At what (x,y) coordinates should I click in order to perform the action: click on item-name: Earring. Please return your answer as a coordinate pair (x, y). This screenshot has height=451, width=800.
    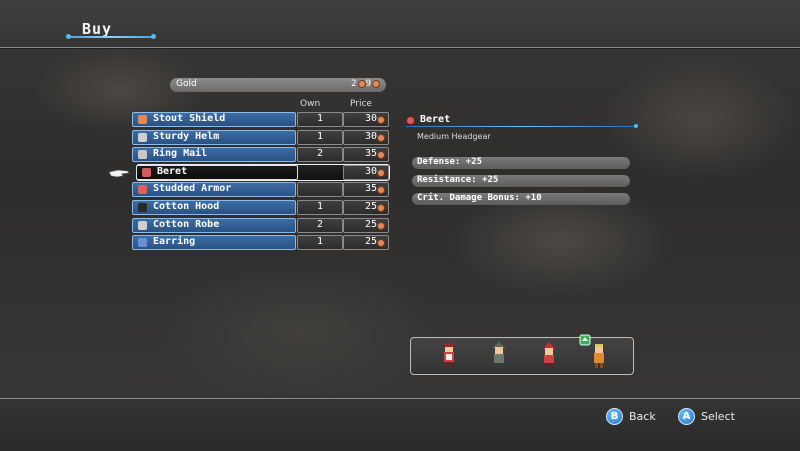
    Looking at the image, I should click on (174, 242).